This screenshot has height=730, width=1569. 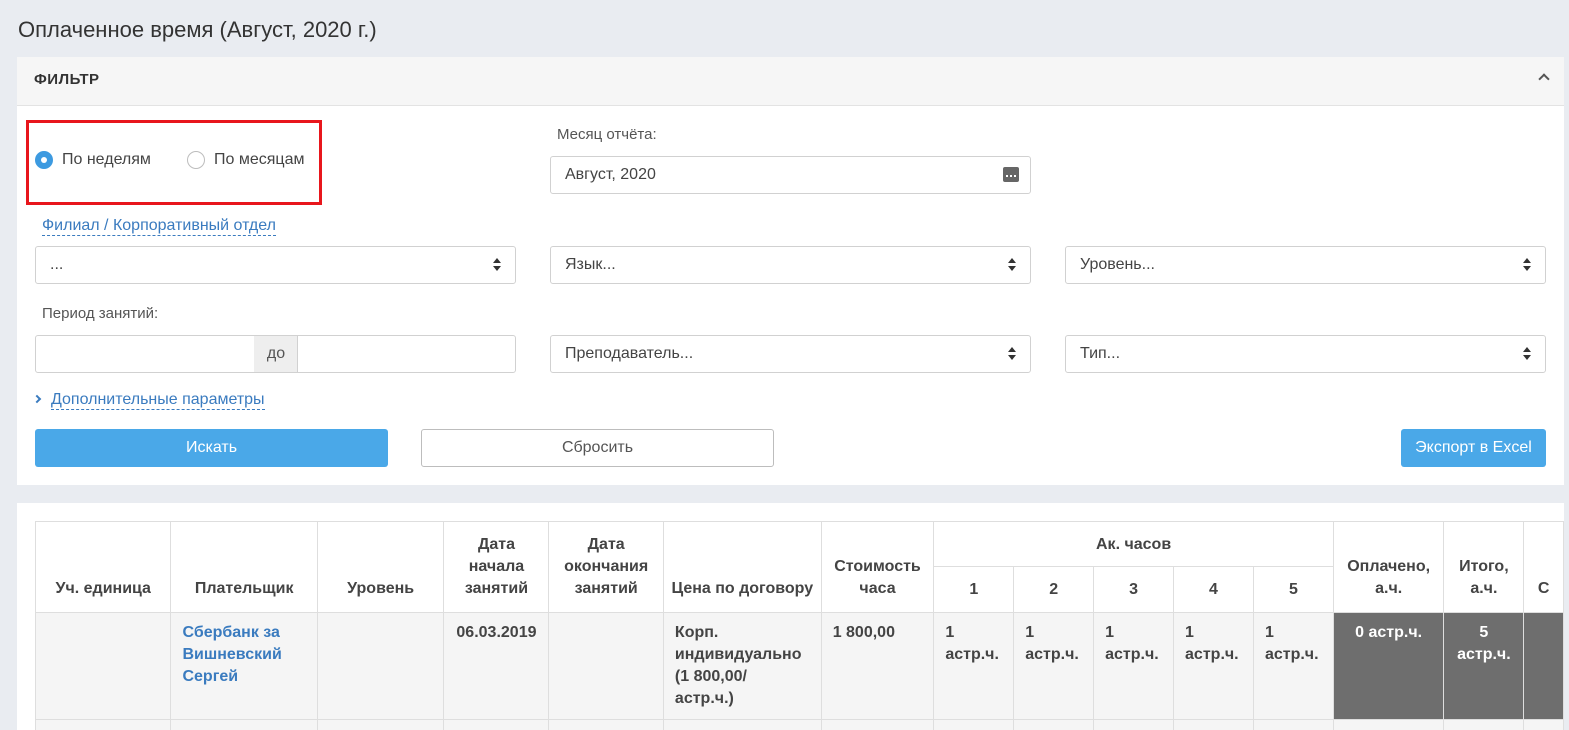 What do you see at coordinates (877, 666) in the screenshot?
I see `cell-hour-cost: 1 800,00` at bounding box center [877, 666].